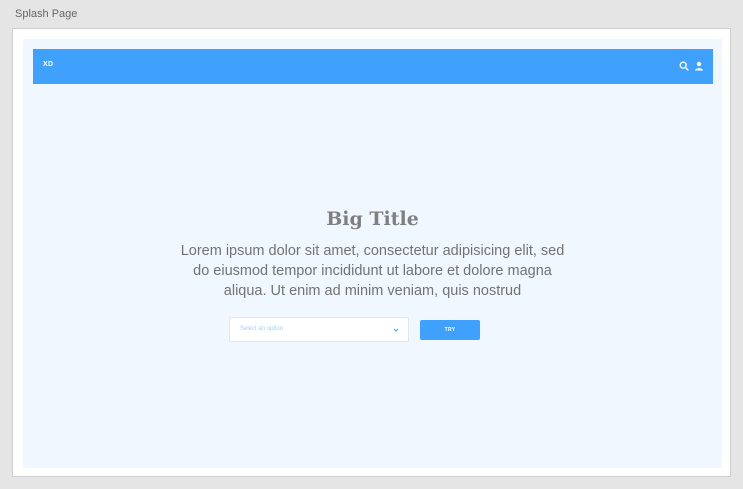 This screenshot has height=489, width=743. Describe the element at coordinates (691, 66) in the screenshot. I see `nav-icons` at that location.